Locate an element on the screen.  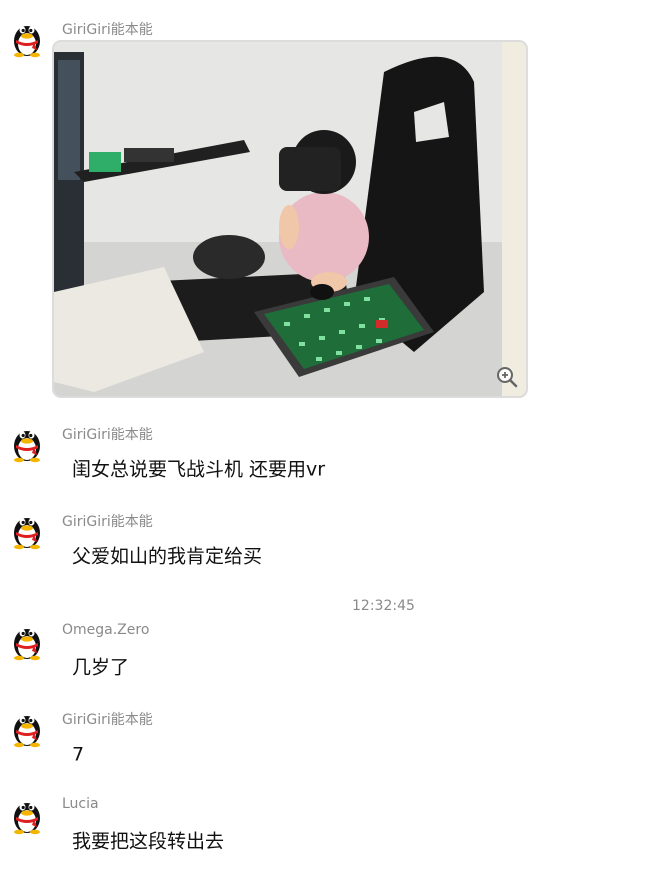
sender-name: Lucia is located at coordinates (80, 804).